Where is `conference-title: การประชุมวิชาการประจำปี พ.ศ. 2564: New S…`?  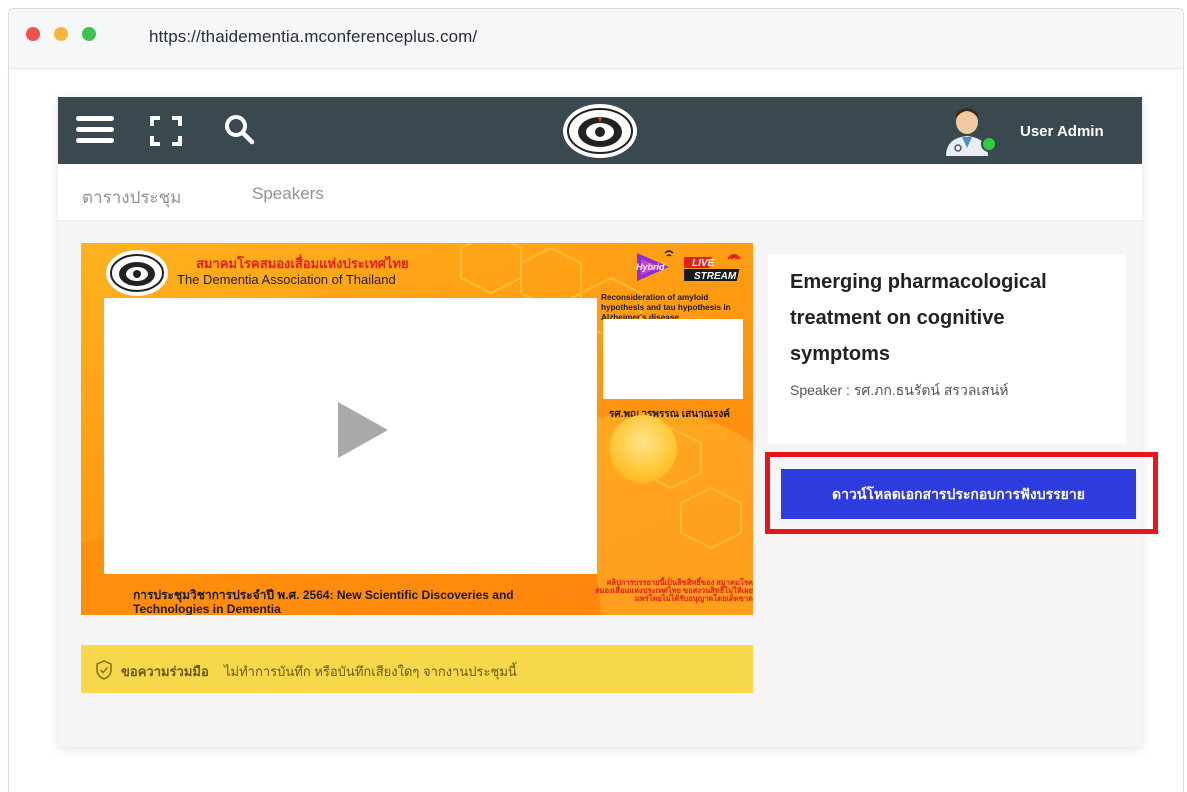 conference-title: การประชุมวิชาการประจำปี พ.ศ. 2564: New S… is located at coordinates (323, 601).